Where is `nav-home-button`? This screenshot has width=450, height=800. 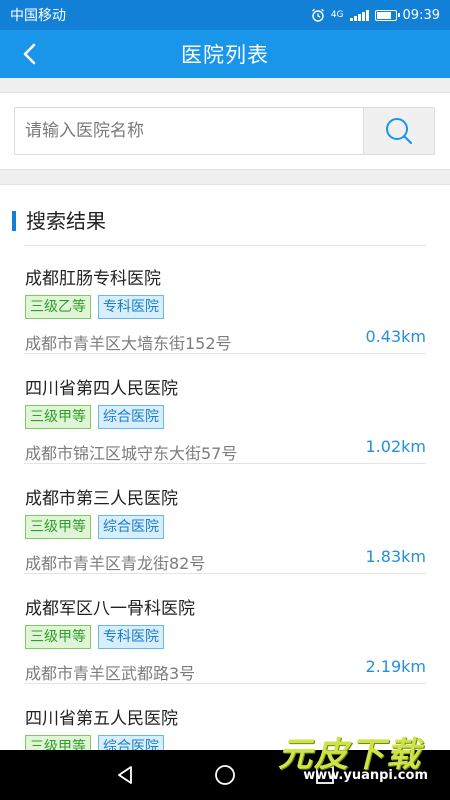
nav-home-button is located at coordinates (225, 775).